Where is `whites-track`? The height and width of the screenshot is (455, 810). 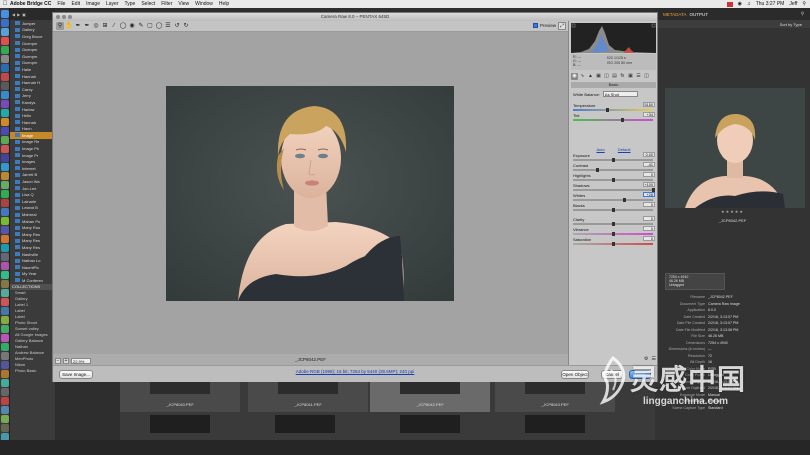
whites-track is located at coordinates (613, 200).